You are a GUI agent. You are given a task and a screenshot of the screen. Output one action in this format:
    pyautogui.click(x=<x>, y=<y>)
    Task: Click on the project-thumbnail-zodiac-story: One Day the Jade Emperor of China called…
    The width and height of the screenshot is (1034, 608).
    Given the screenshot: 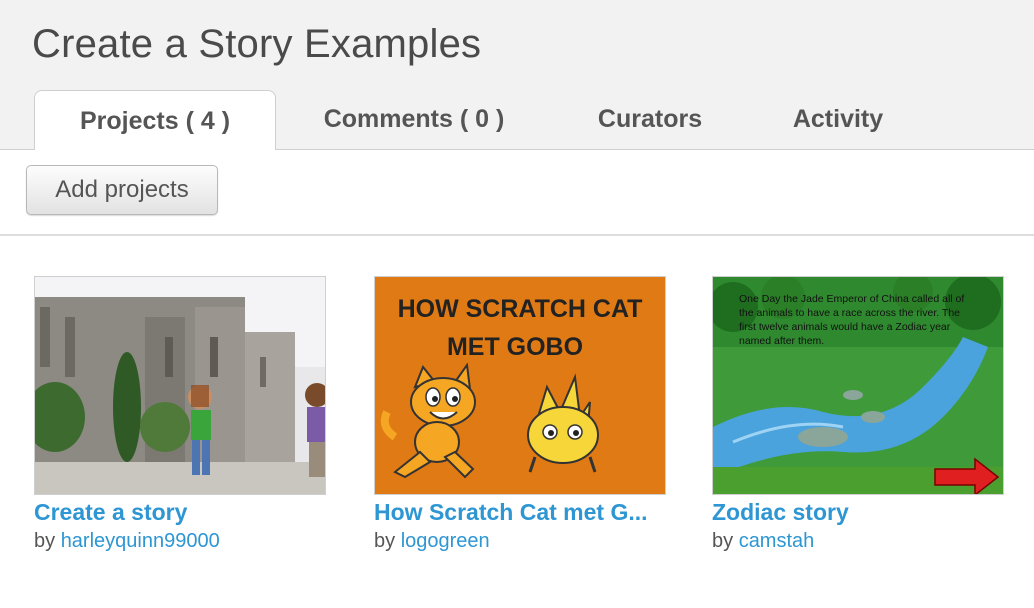 What is the action you would take?
    pyautogui.click(x=858, y=385)
    